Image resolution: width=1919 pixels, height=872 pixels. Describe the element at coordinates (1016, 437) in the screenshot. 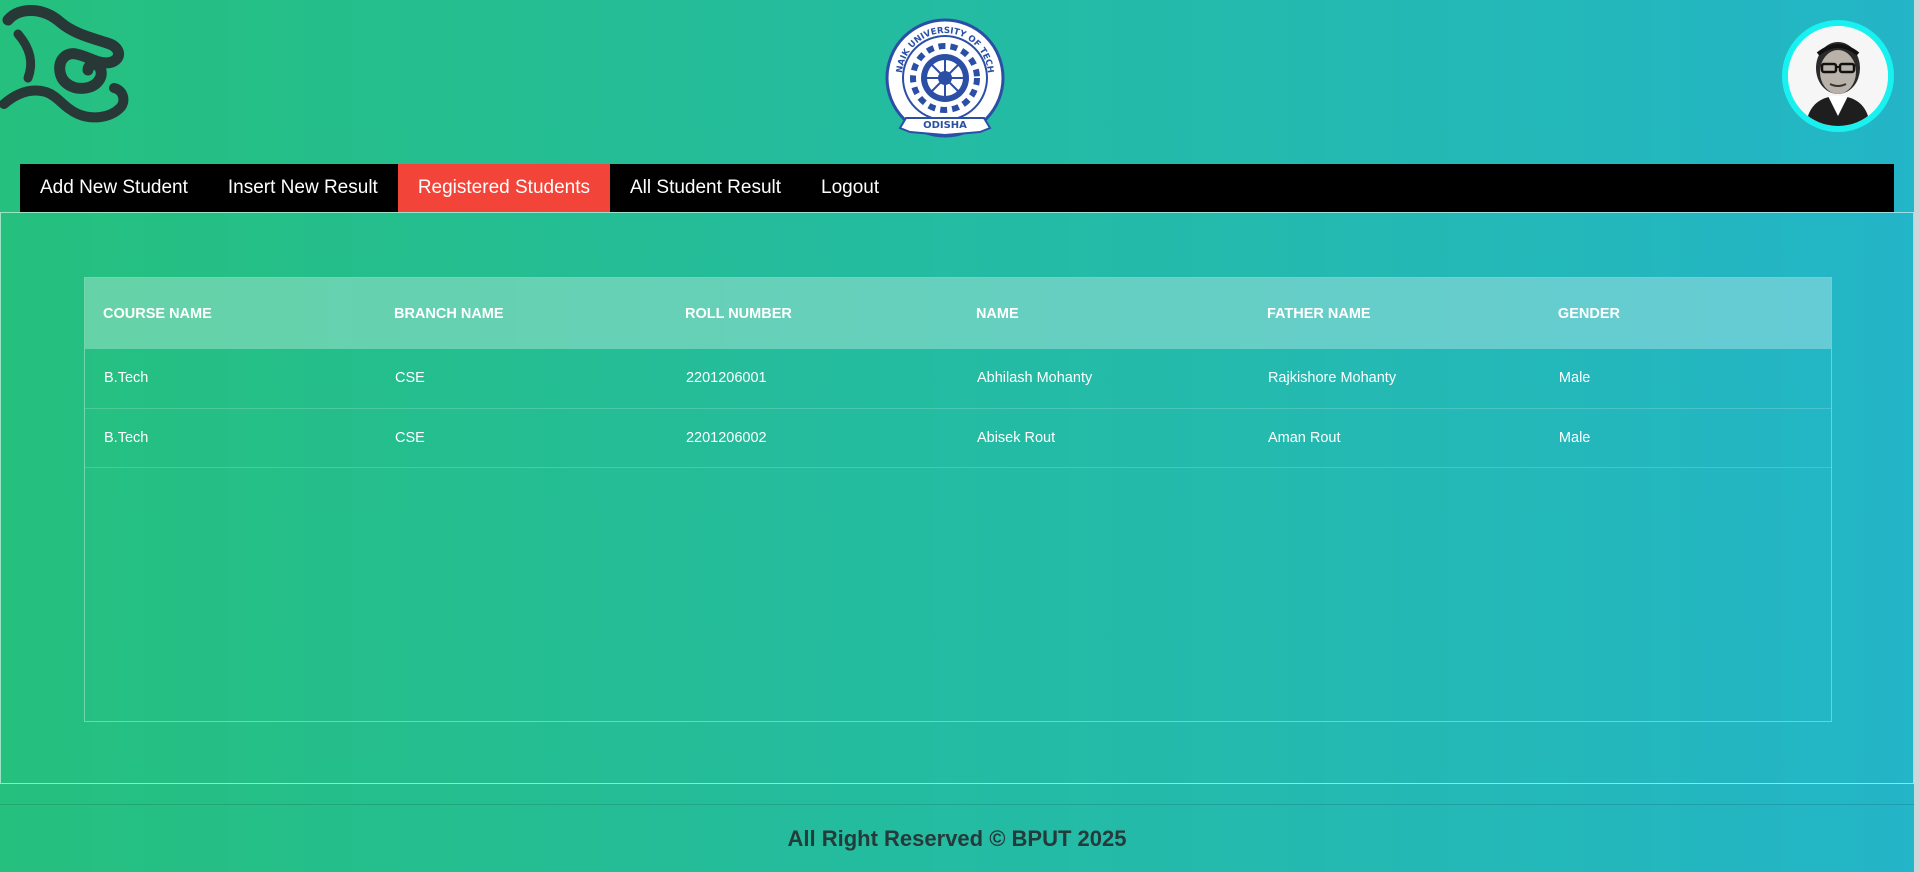

I see `cell-name: Abisek Rout` at that location.